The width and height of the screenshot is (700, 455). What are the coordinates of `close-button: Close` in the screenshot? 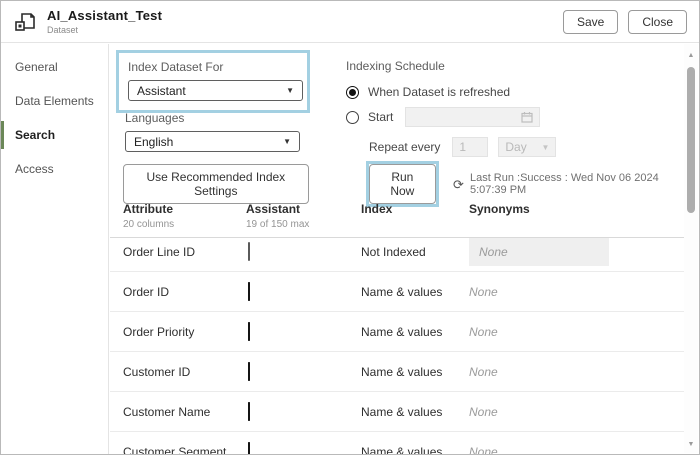 It's located at (657, 21).